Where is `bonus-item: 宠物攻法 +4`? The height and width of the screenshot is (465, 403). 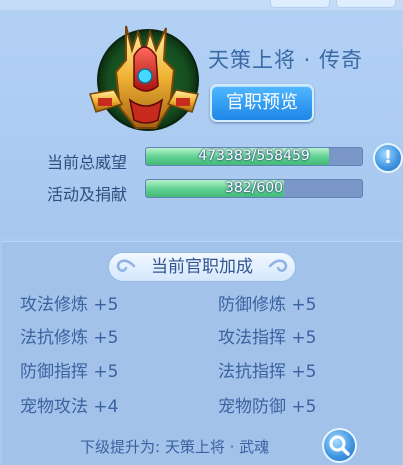
bonus-item: 宠物攻法 +4 is located at coordinates (69, 404).